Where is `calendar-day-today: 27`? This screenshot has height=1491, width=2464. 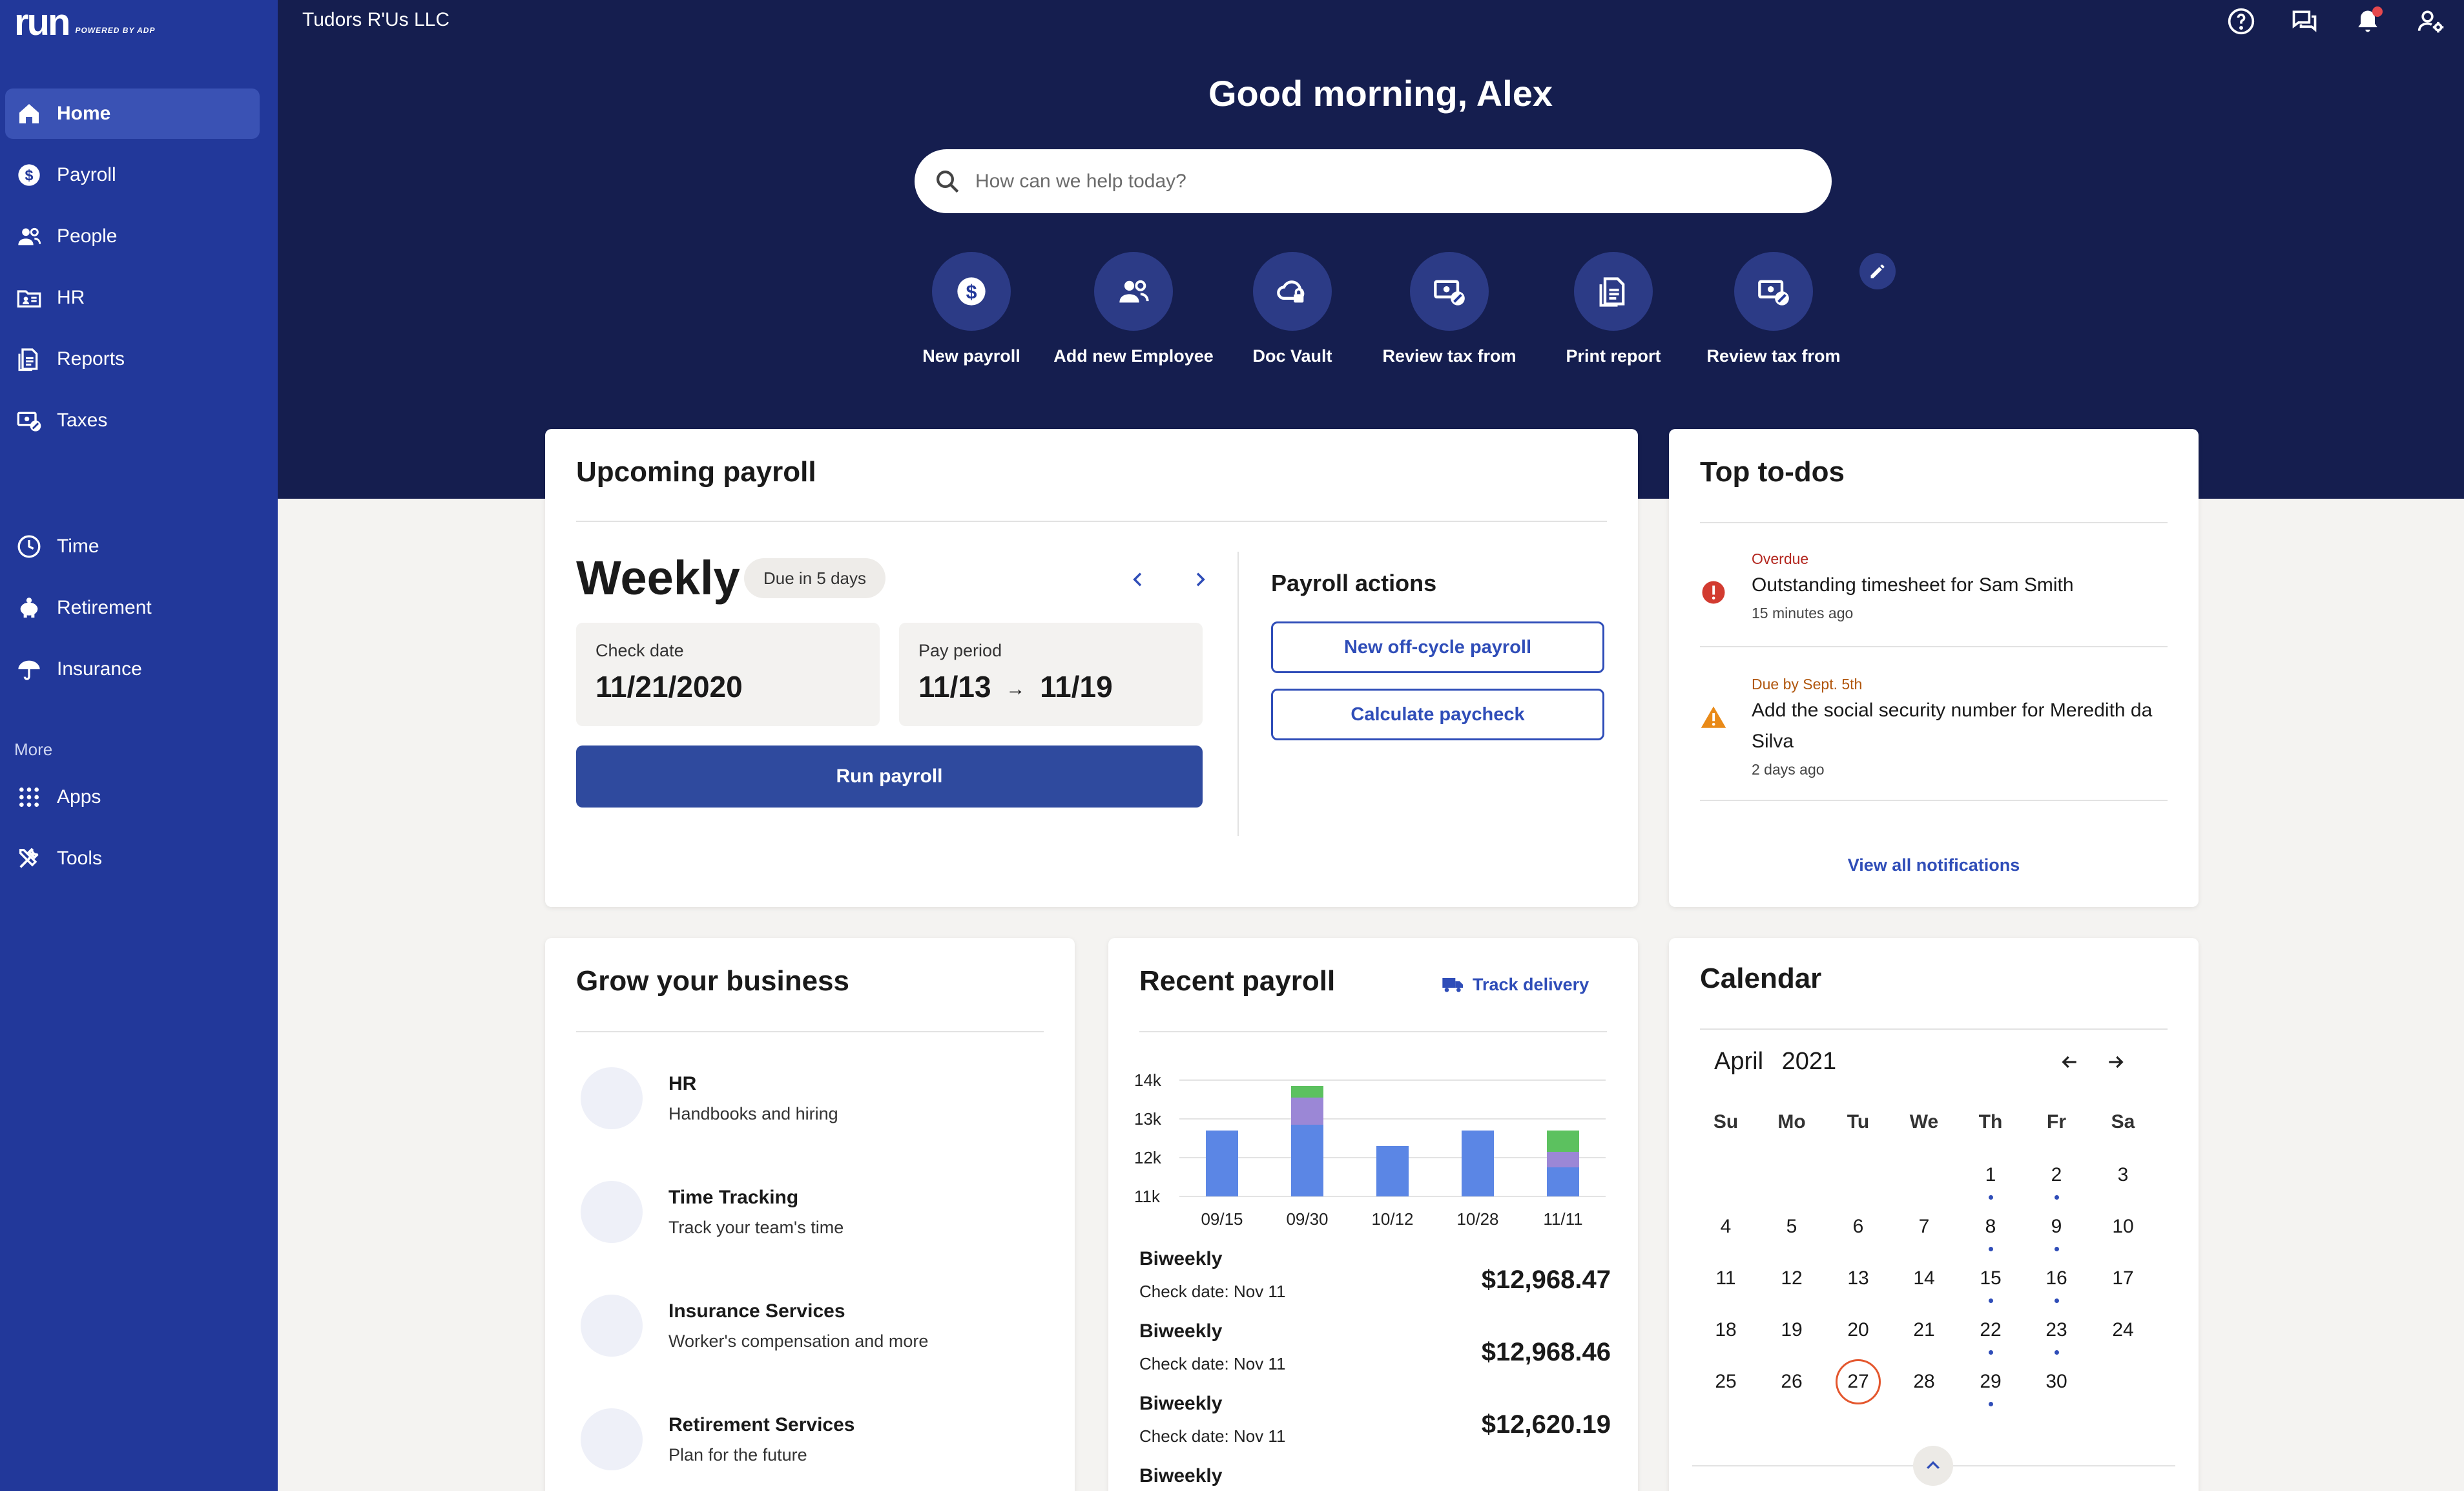 calendar-day-today: 27 is located at coordinates (1858, 1387).